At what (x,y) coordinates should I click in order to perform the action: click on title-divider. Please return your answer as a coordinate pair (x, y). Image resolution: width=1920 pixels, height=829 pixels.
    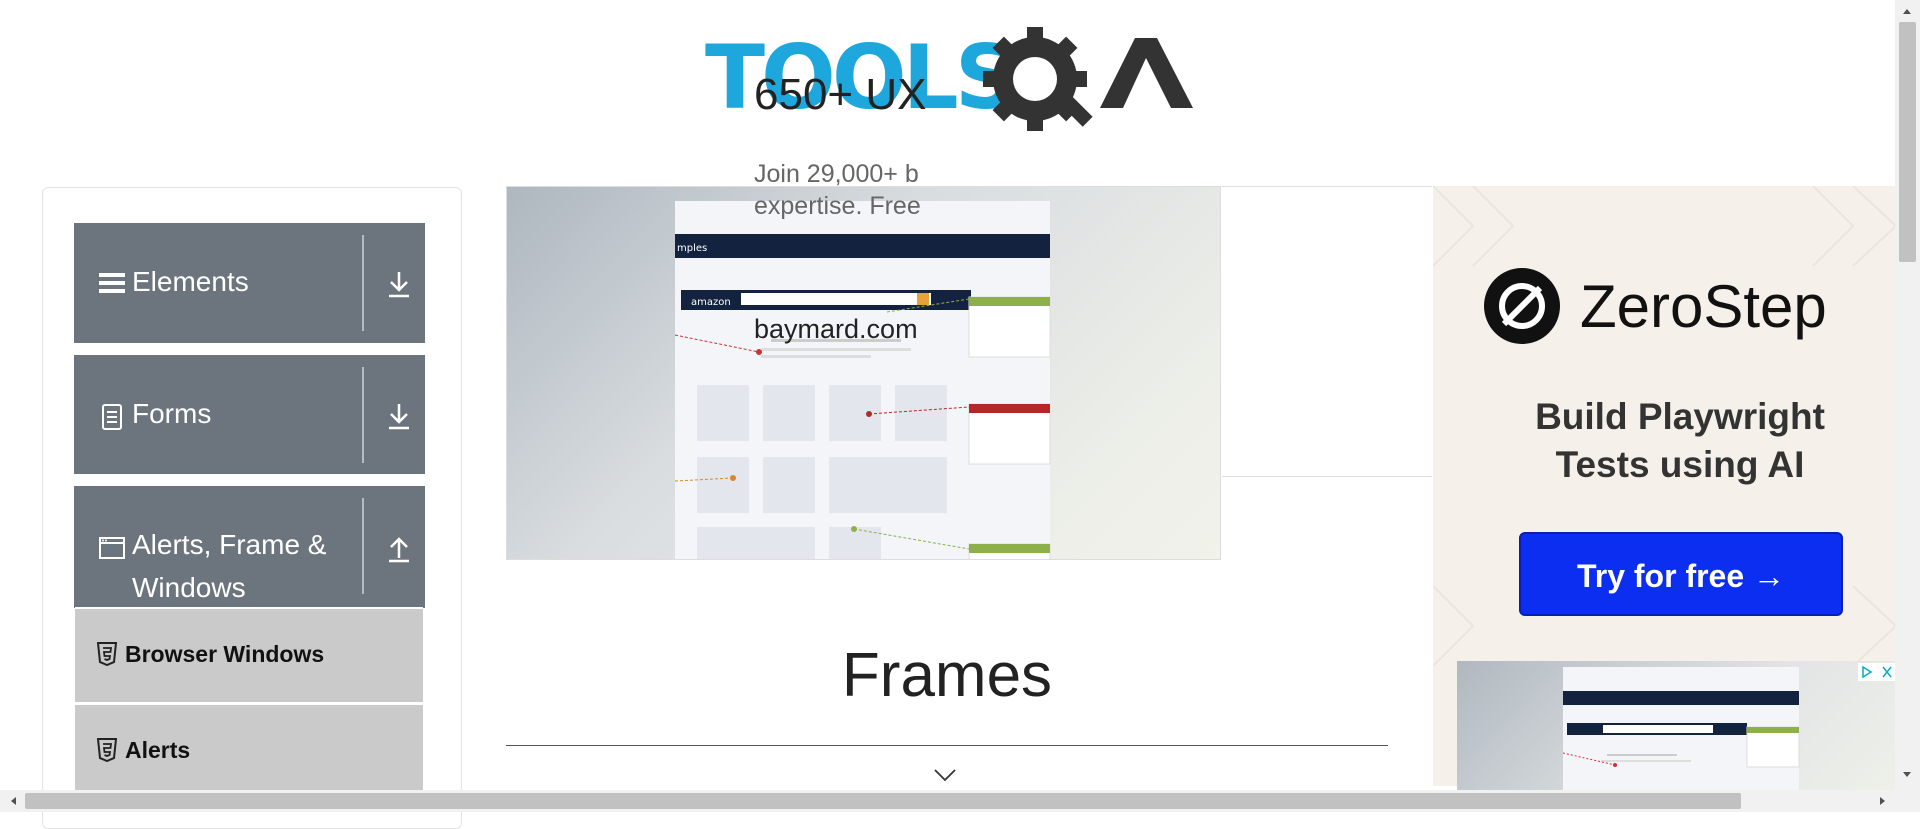
    Looking at the image, I should click on (947, 745).